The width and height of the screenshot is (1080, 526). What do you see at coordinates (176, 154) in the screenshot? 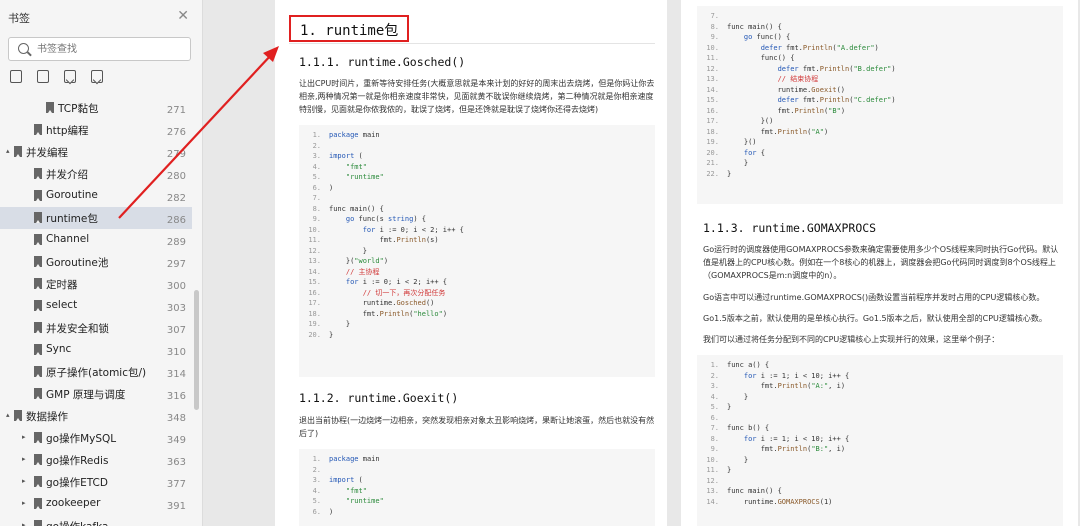
I see `bookmark-page-number: 279` at bounding box center [176, 154].